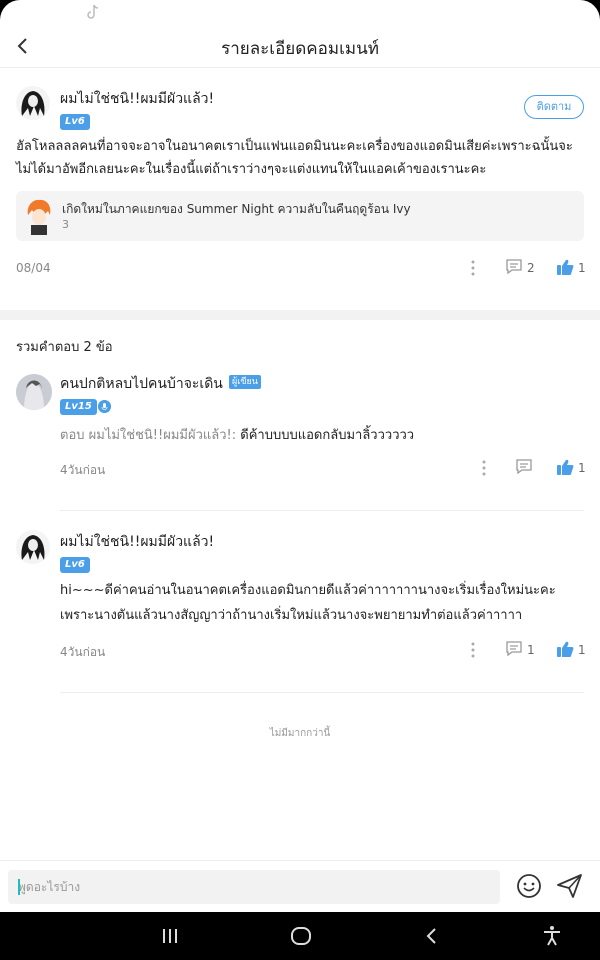 This screenshot has height=960, width=600. What do you see at coordinates (554, 107) in the screenshot?
I see `follow-button: ติดตาม` at bounding box center [554, 107].